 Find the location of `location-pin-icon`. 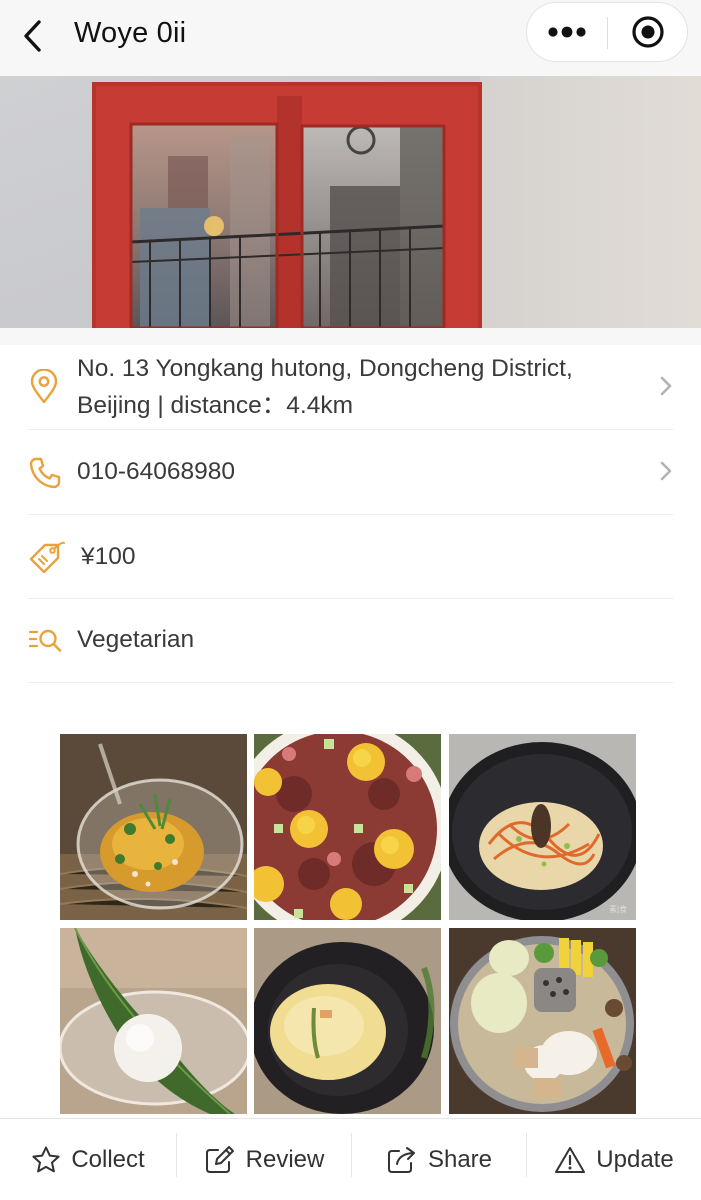

location-pin-icon is located at coordinates (44, 386).